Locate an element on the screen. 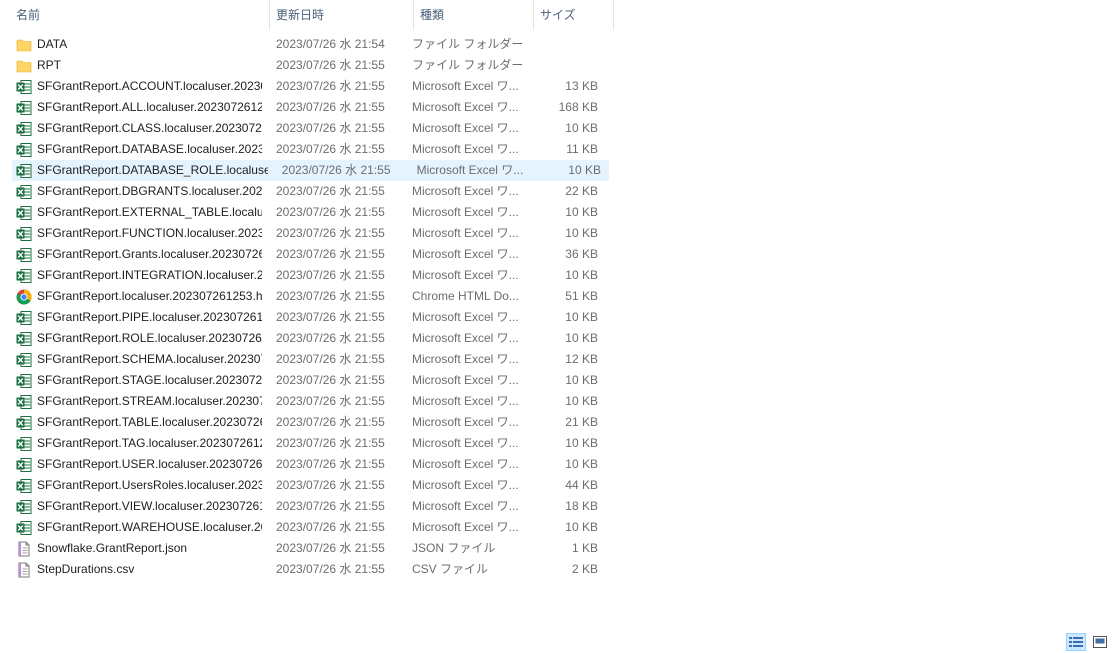 This screenshot has height=653, width=1112. file-size: 36 KB is located at coordinates (581, 254).